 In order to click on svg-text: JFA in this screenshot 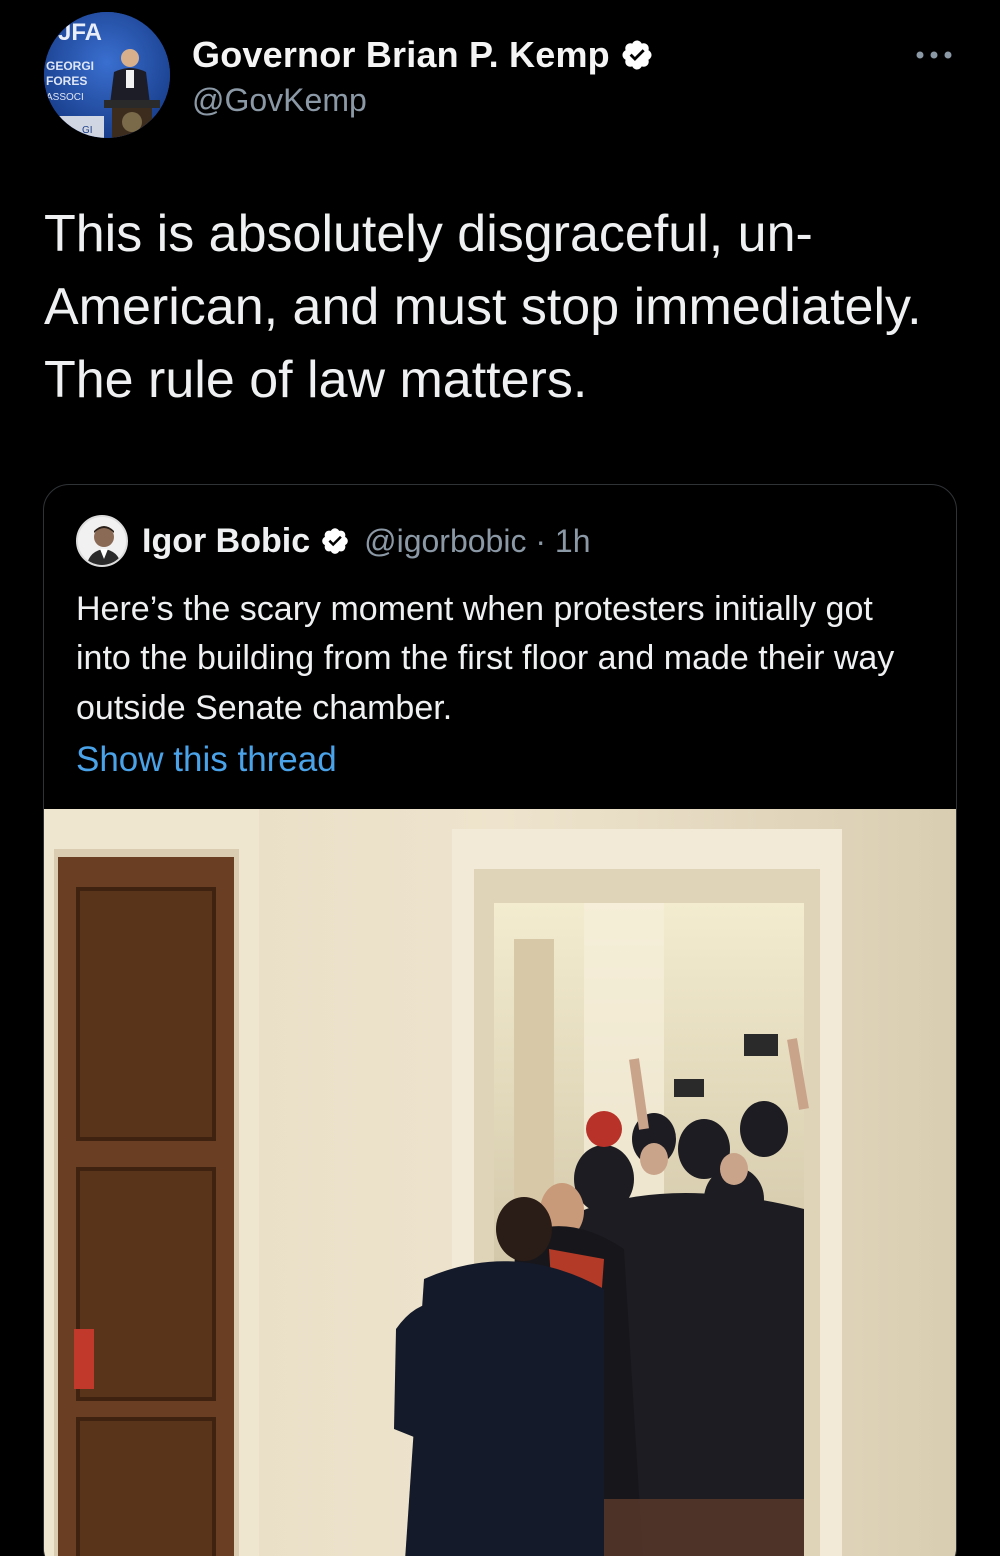, I will do `click(80, 32)`.